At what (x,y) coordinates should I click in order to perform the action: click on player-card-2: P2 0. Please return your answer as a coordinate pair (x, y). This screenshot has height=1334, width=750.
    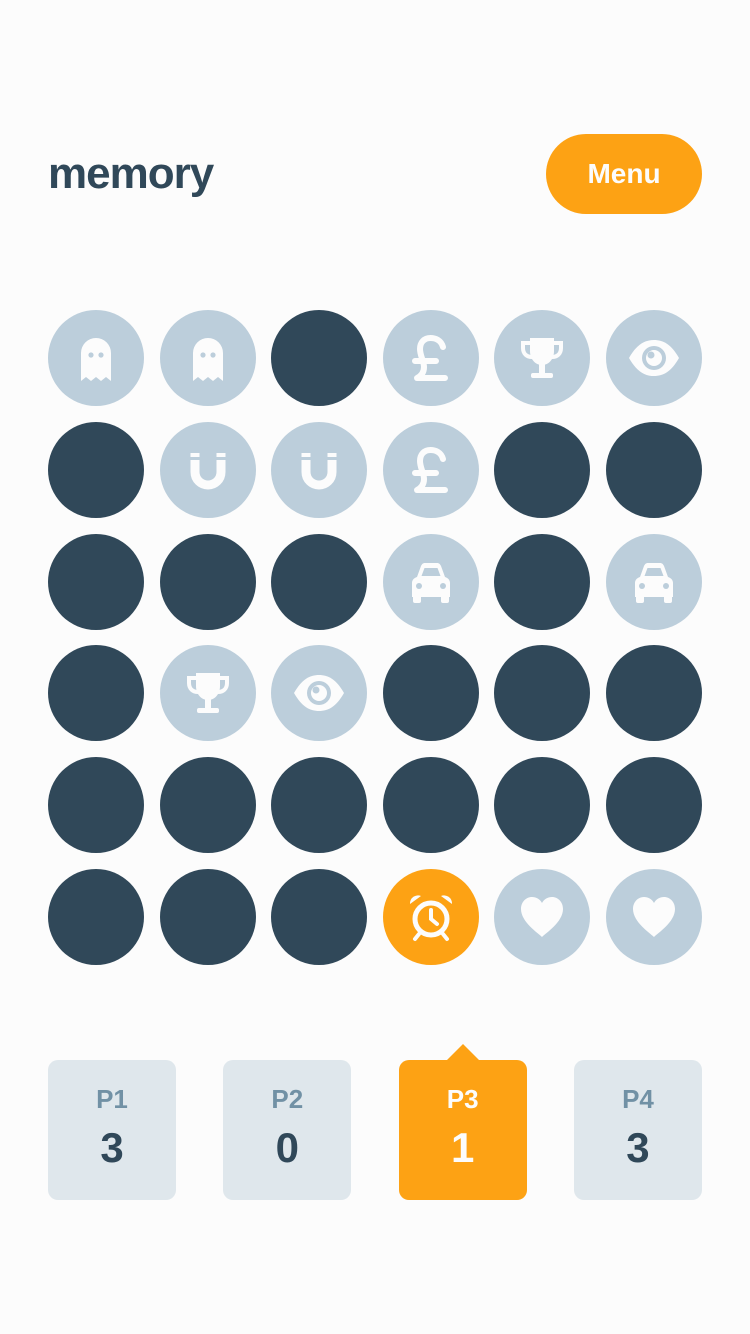
    Looking at the image, I should click on (287, 1130).